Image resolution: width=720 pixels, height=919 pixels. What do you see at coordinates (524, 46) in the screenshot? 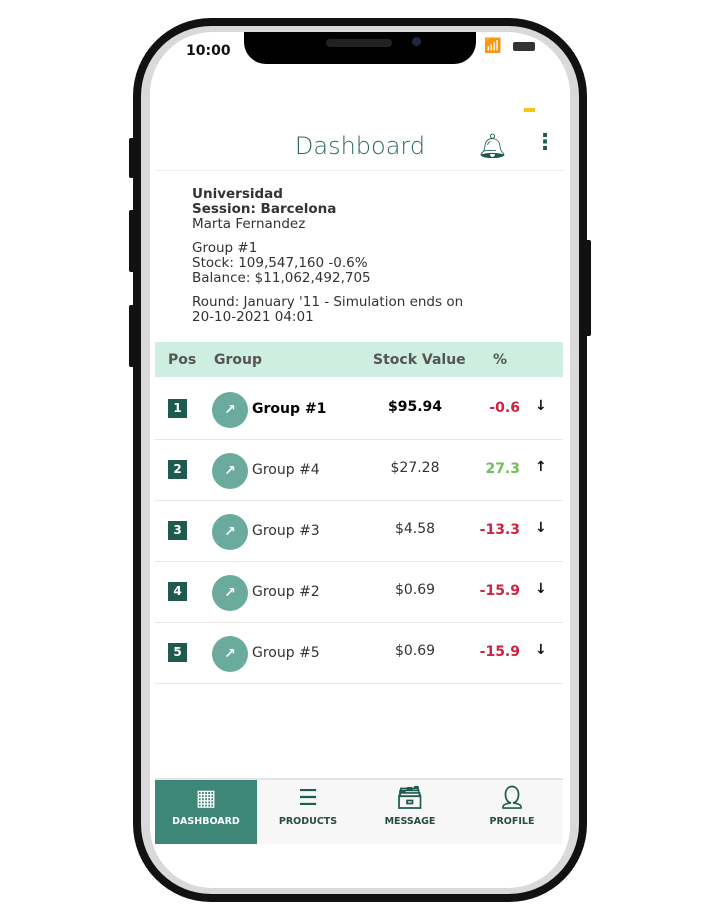
I see `battery-icon` at bounding box center [524, 46].